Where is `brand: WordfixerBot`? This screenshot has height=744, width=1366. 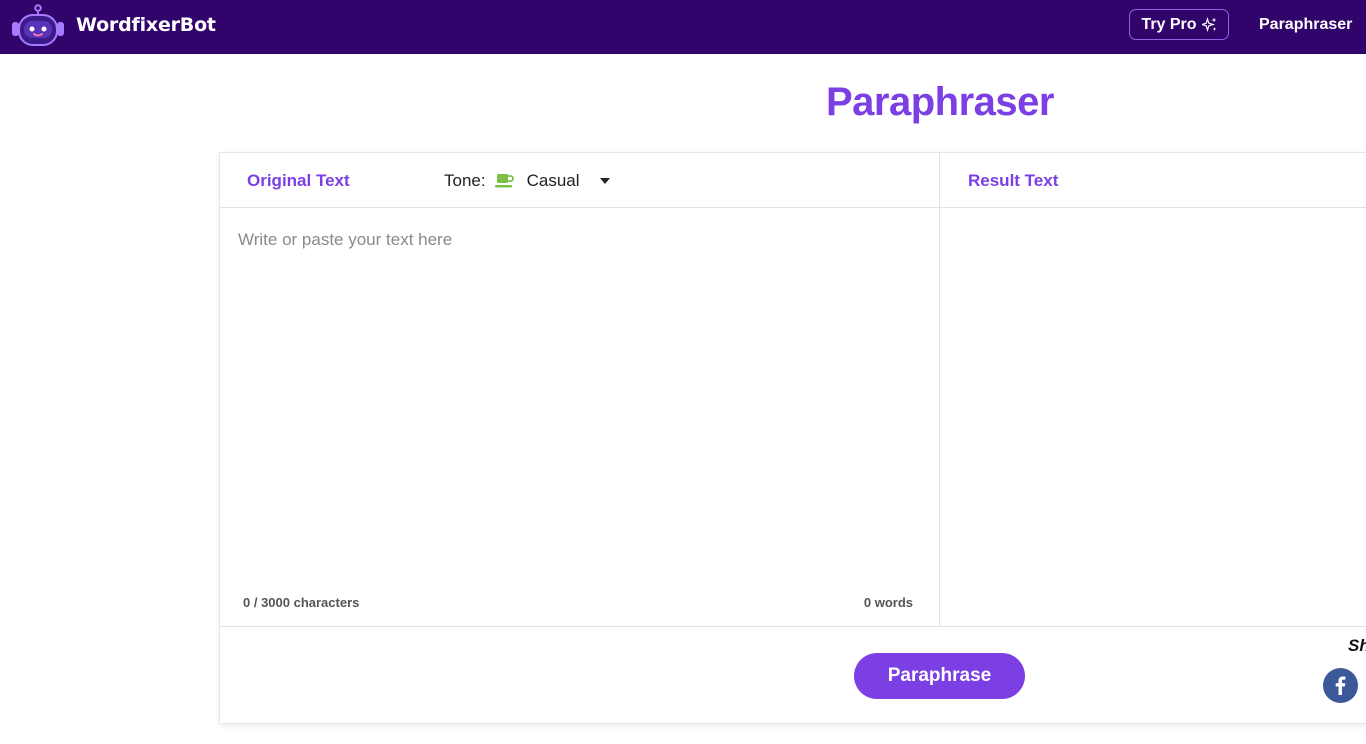 brand: WordfixerBot is located at coordinates (113, 25).